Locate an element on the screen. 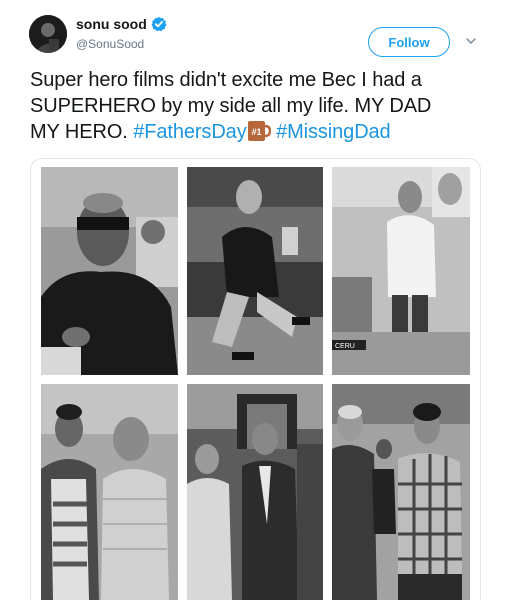  name-row: sonu sood is located at coordinates (121, 24).